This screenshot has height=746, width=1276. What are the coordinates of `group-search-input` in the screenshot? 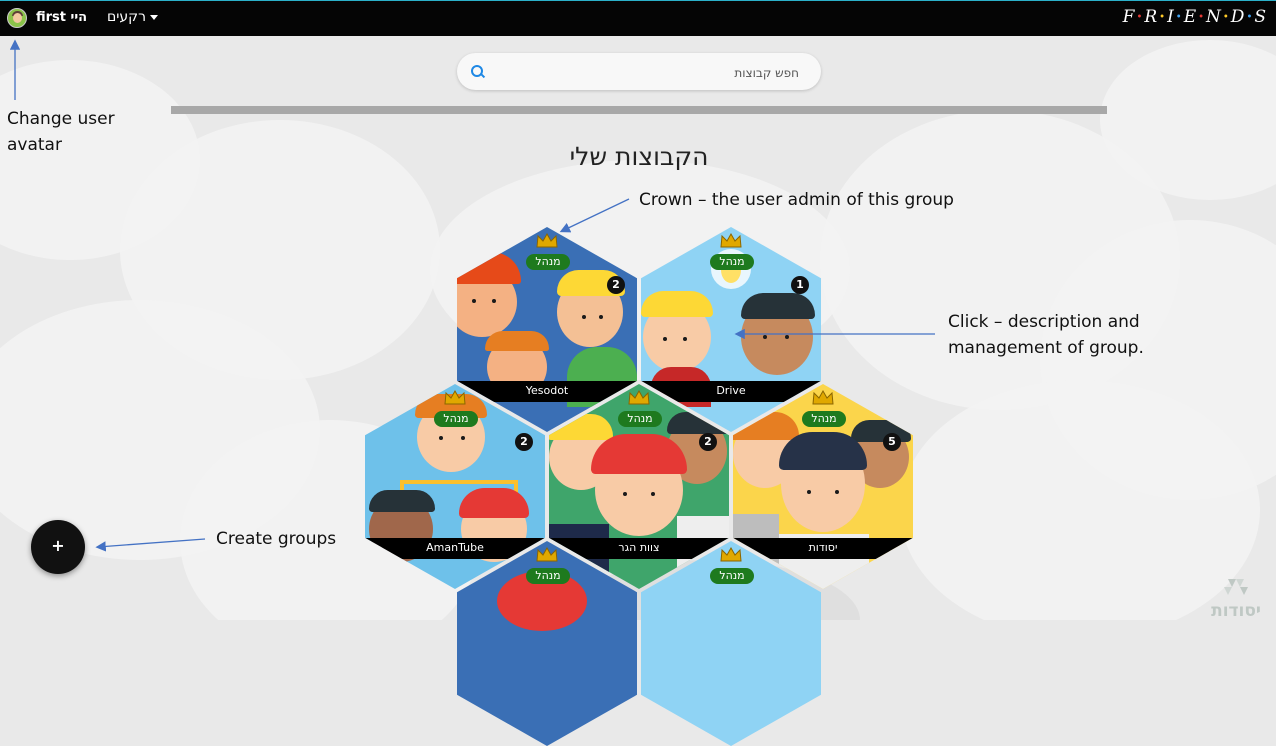 It's located at (649, 72).